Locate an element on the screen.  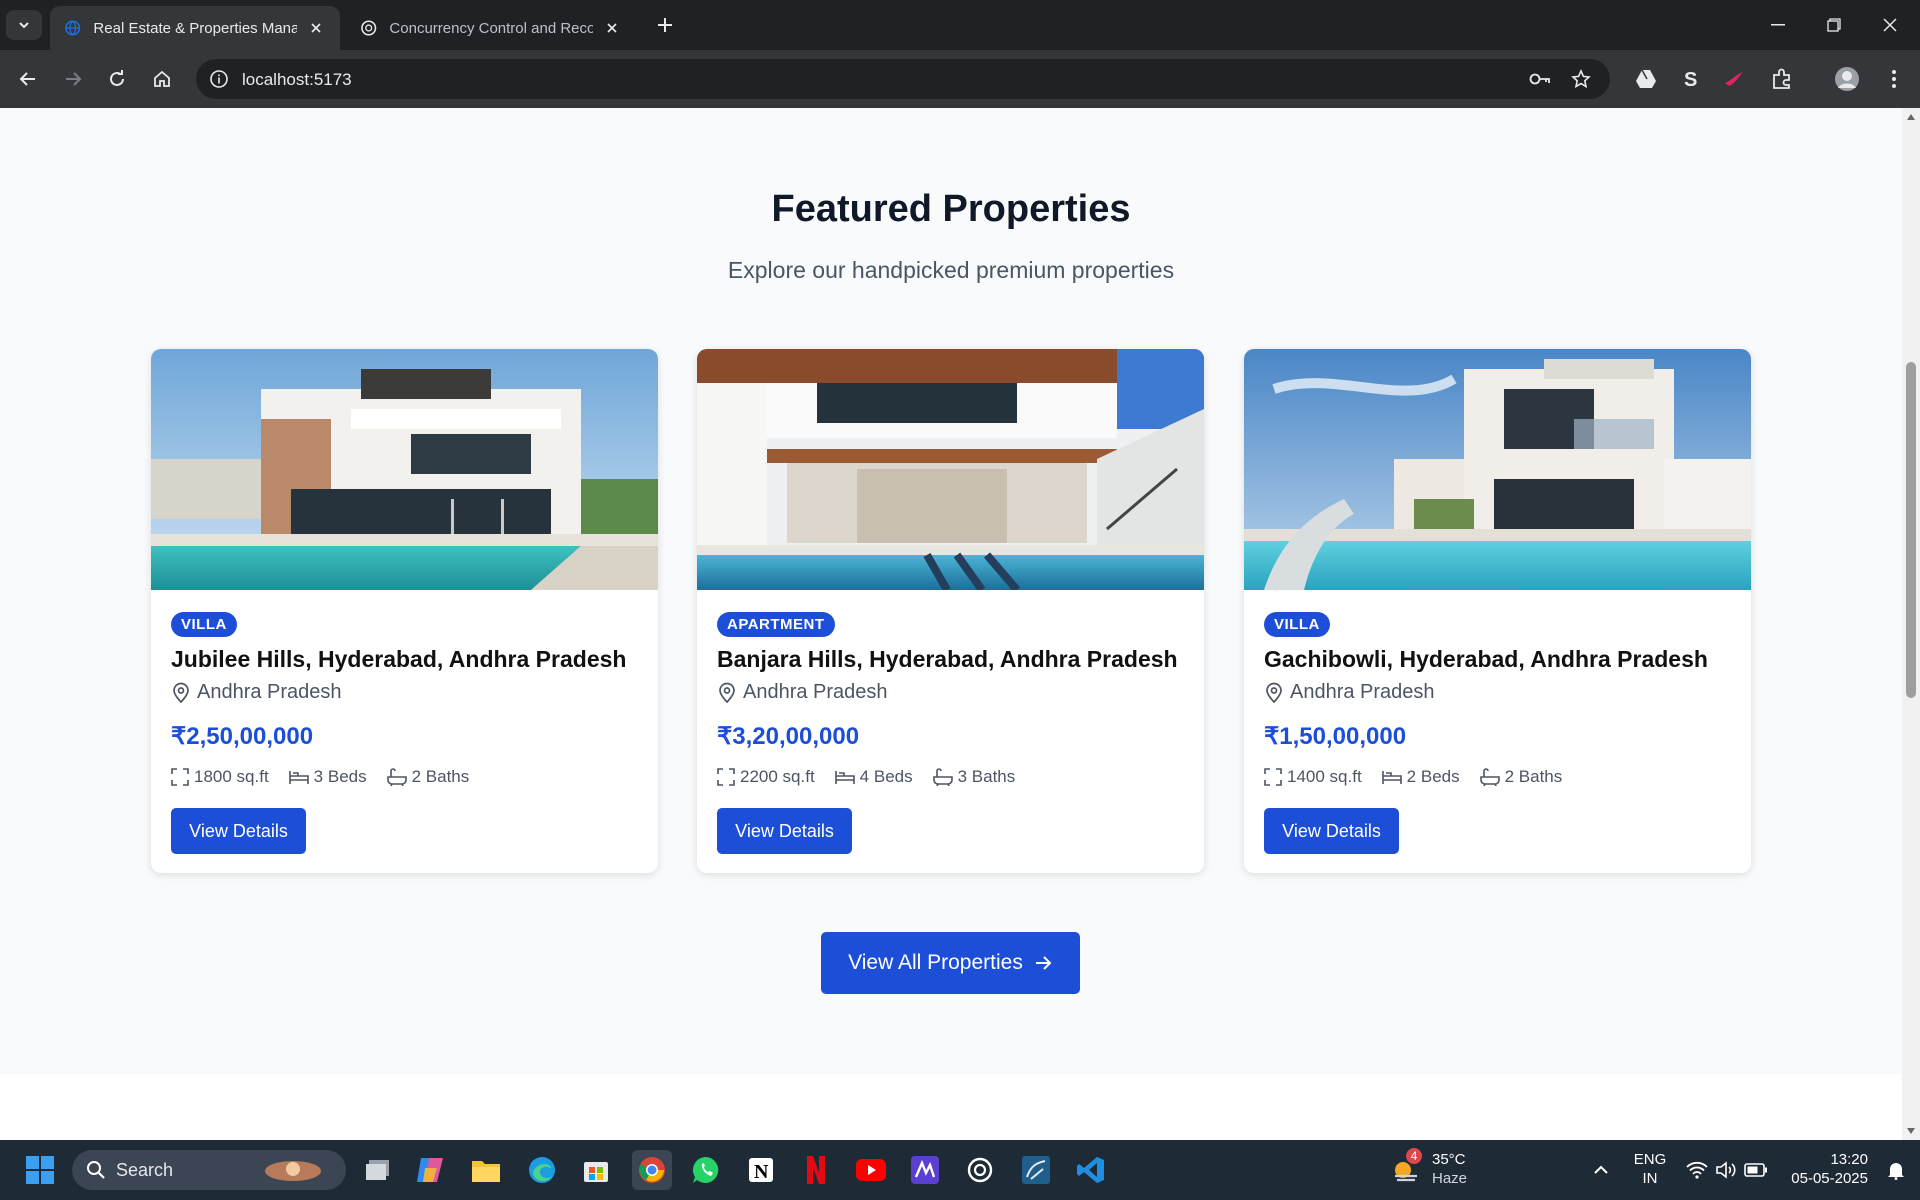
minimize-button is located at coordinates (1778, 25).